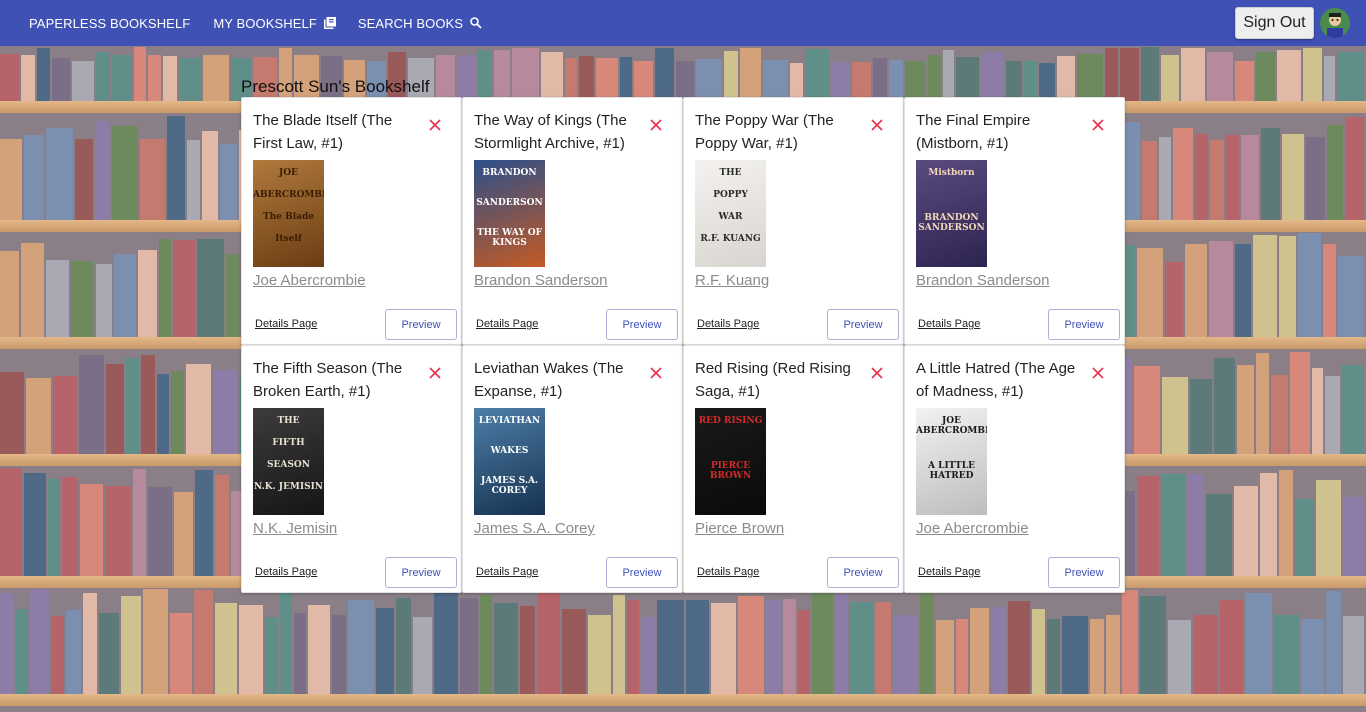 The image size is (1366, 712). I want to click on book-cover-image: LEVIATHAN WAKES JAMES S.A. COREY, so click(509, 461).